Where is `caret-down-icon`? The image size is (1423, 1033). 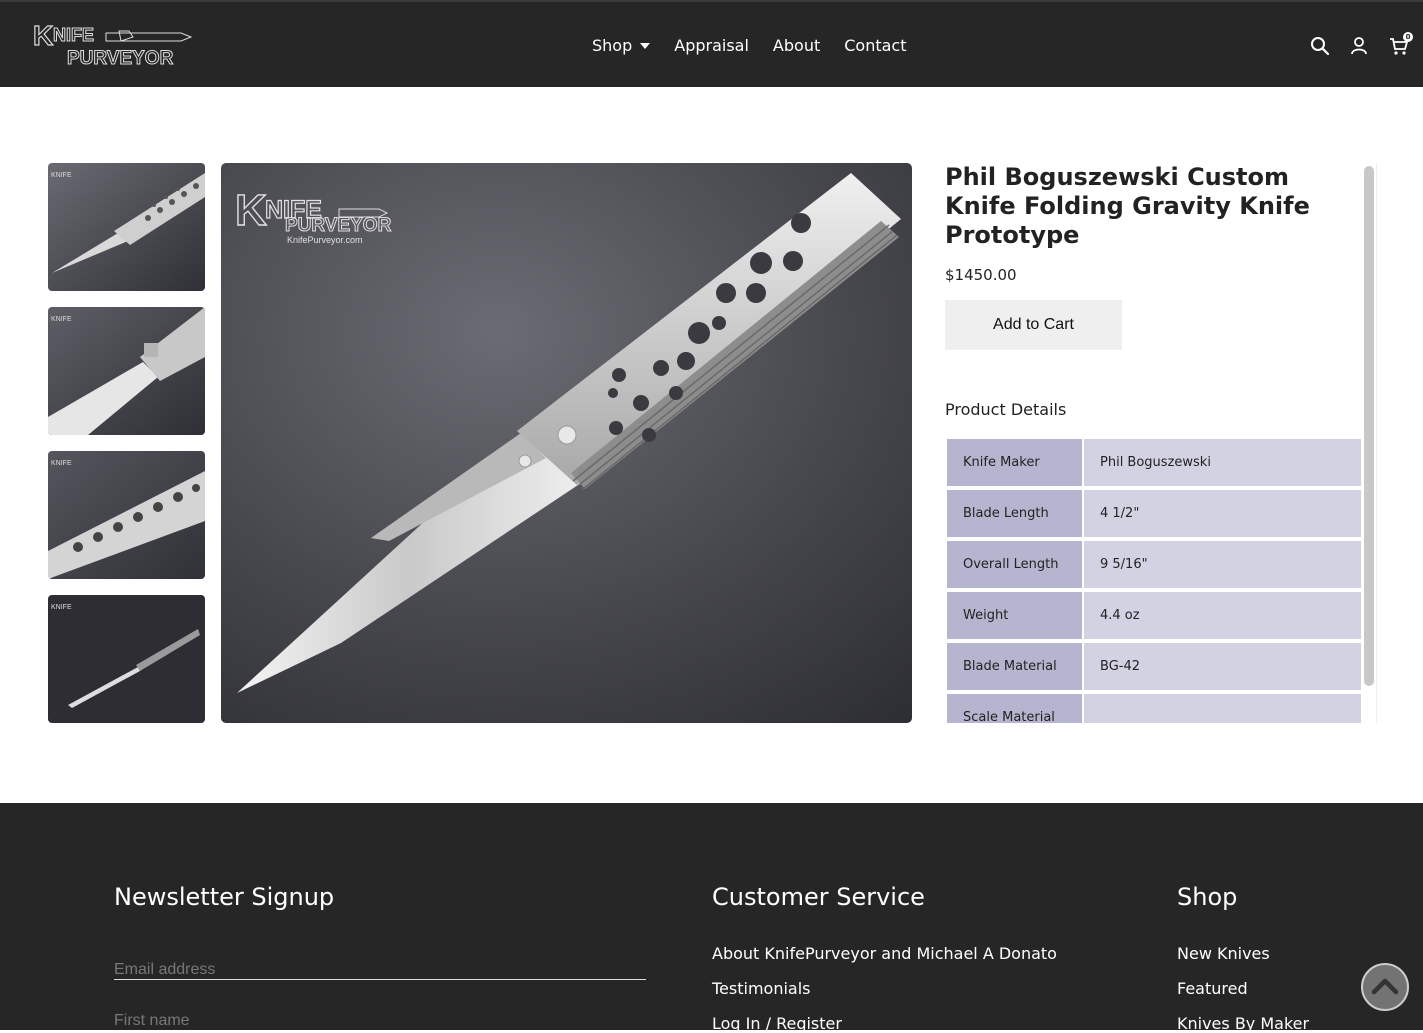
caret-down-icon is located at coordinates (645, 45).